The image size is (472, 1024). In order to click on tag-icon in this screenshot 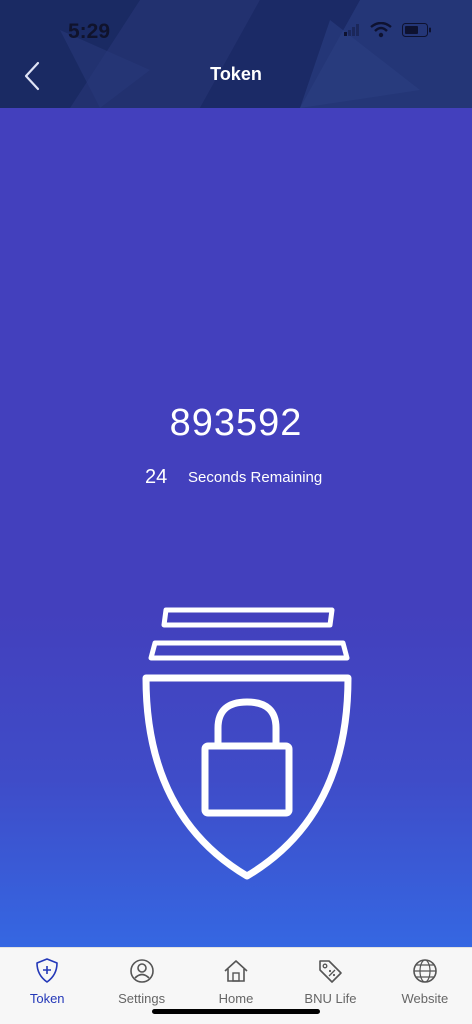, I will do `click(331, 971)`.